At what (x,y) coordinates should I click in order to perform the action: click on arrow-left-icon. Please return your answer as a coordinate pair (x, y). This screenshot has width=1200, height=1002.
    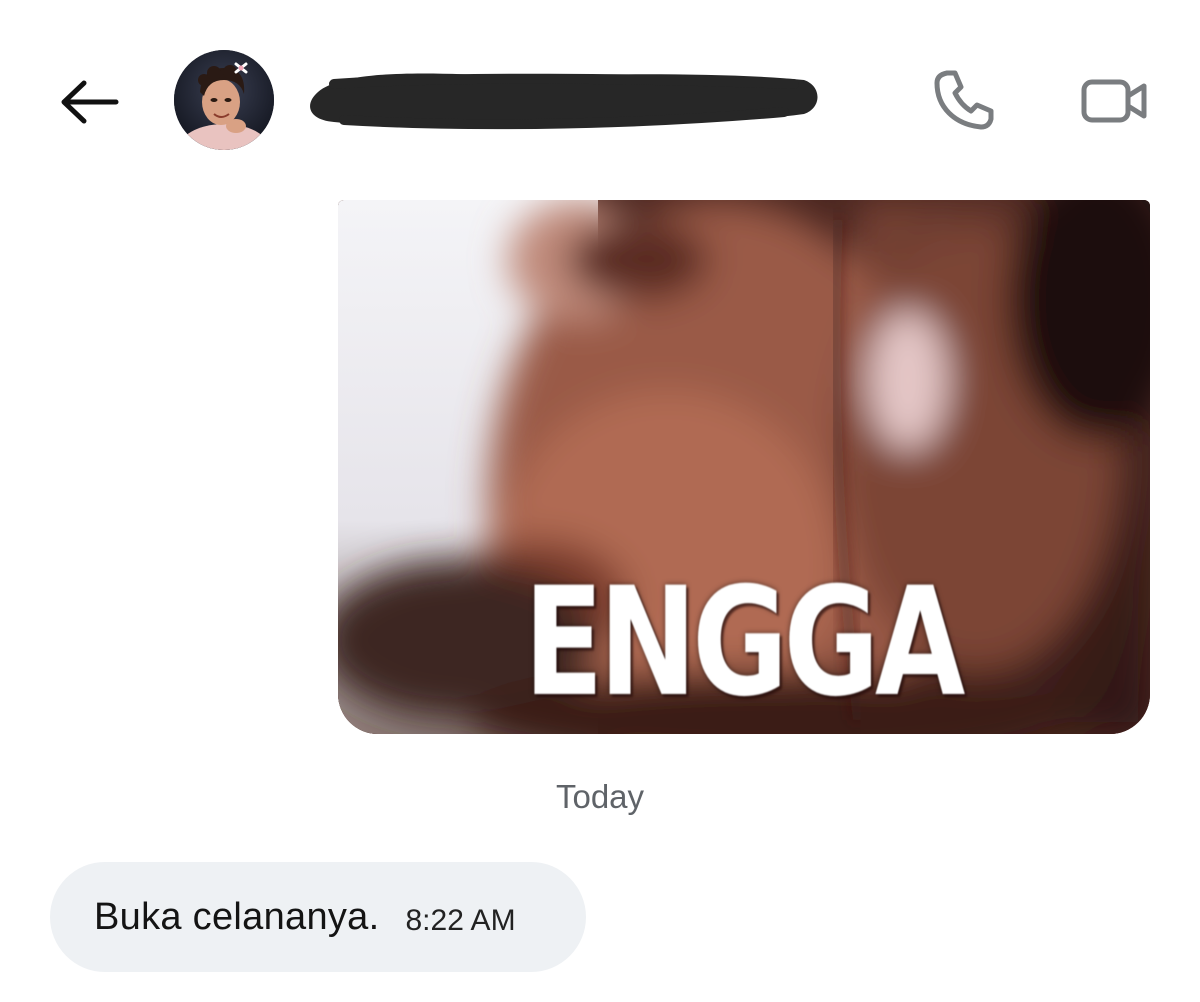
    Looking at the image, I should click on (90, 102).